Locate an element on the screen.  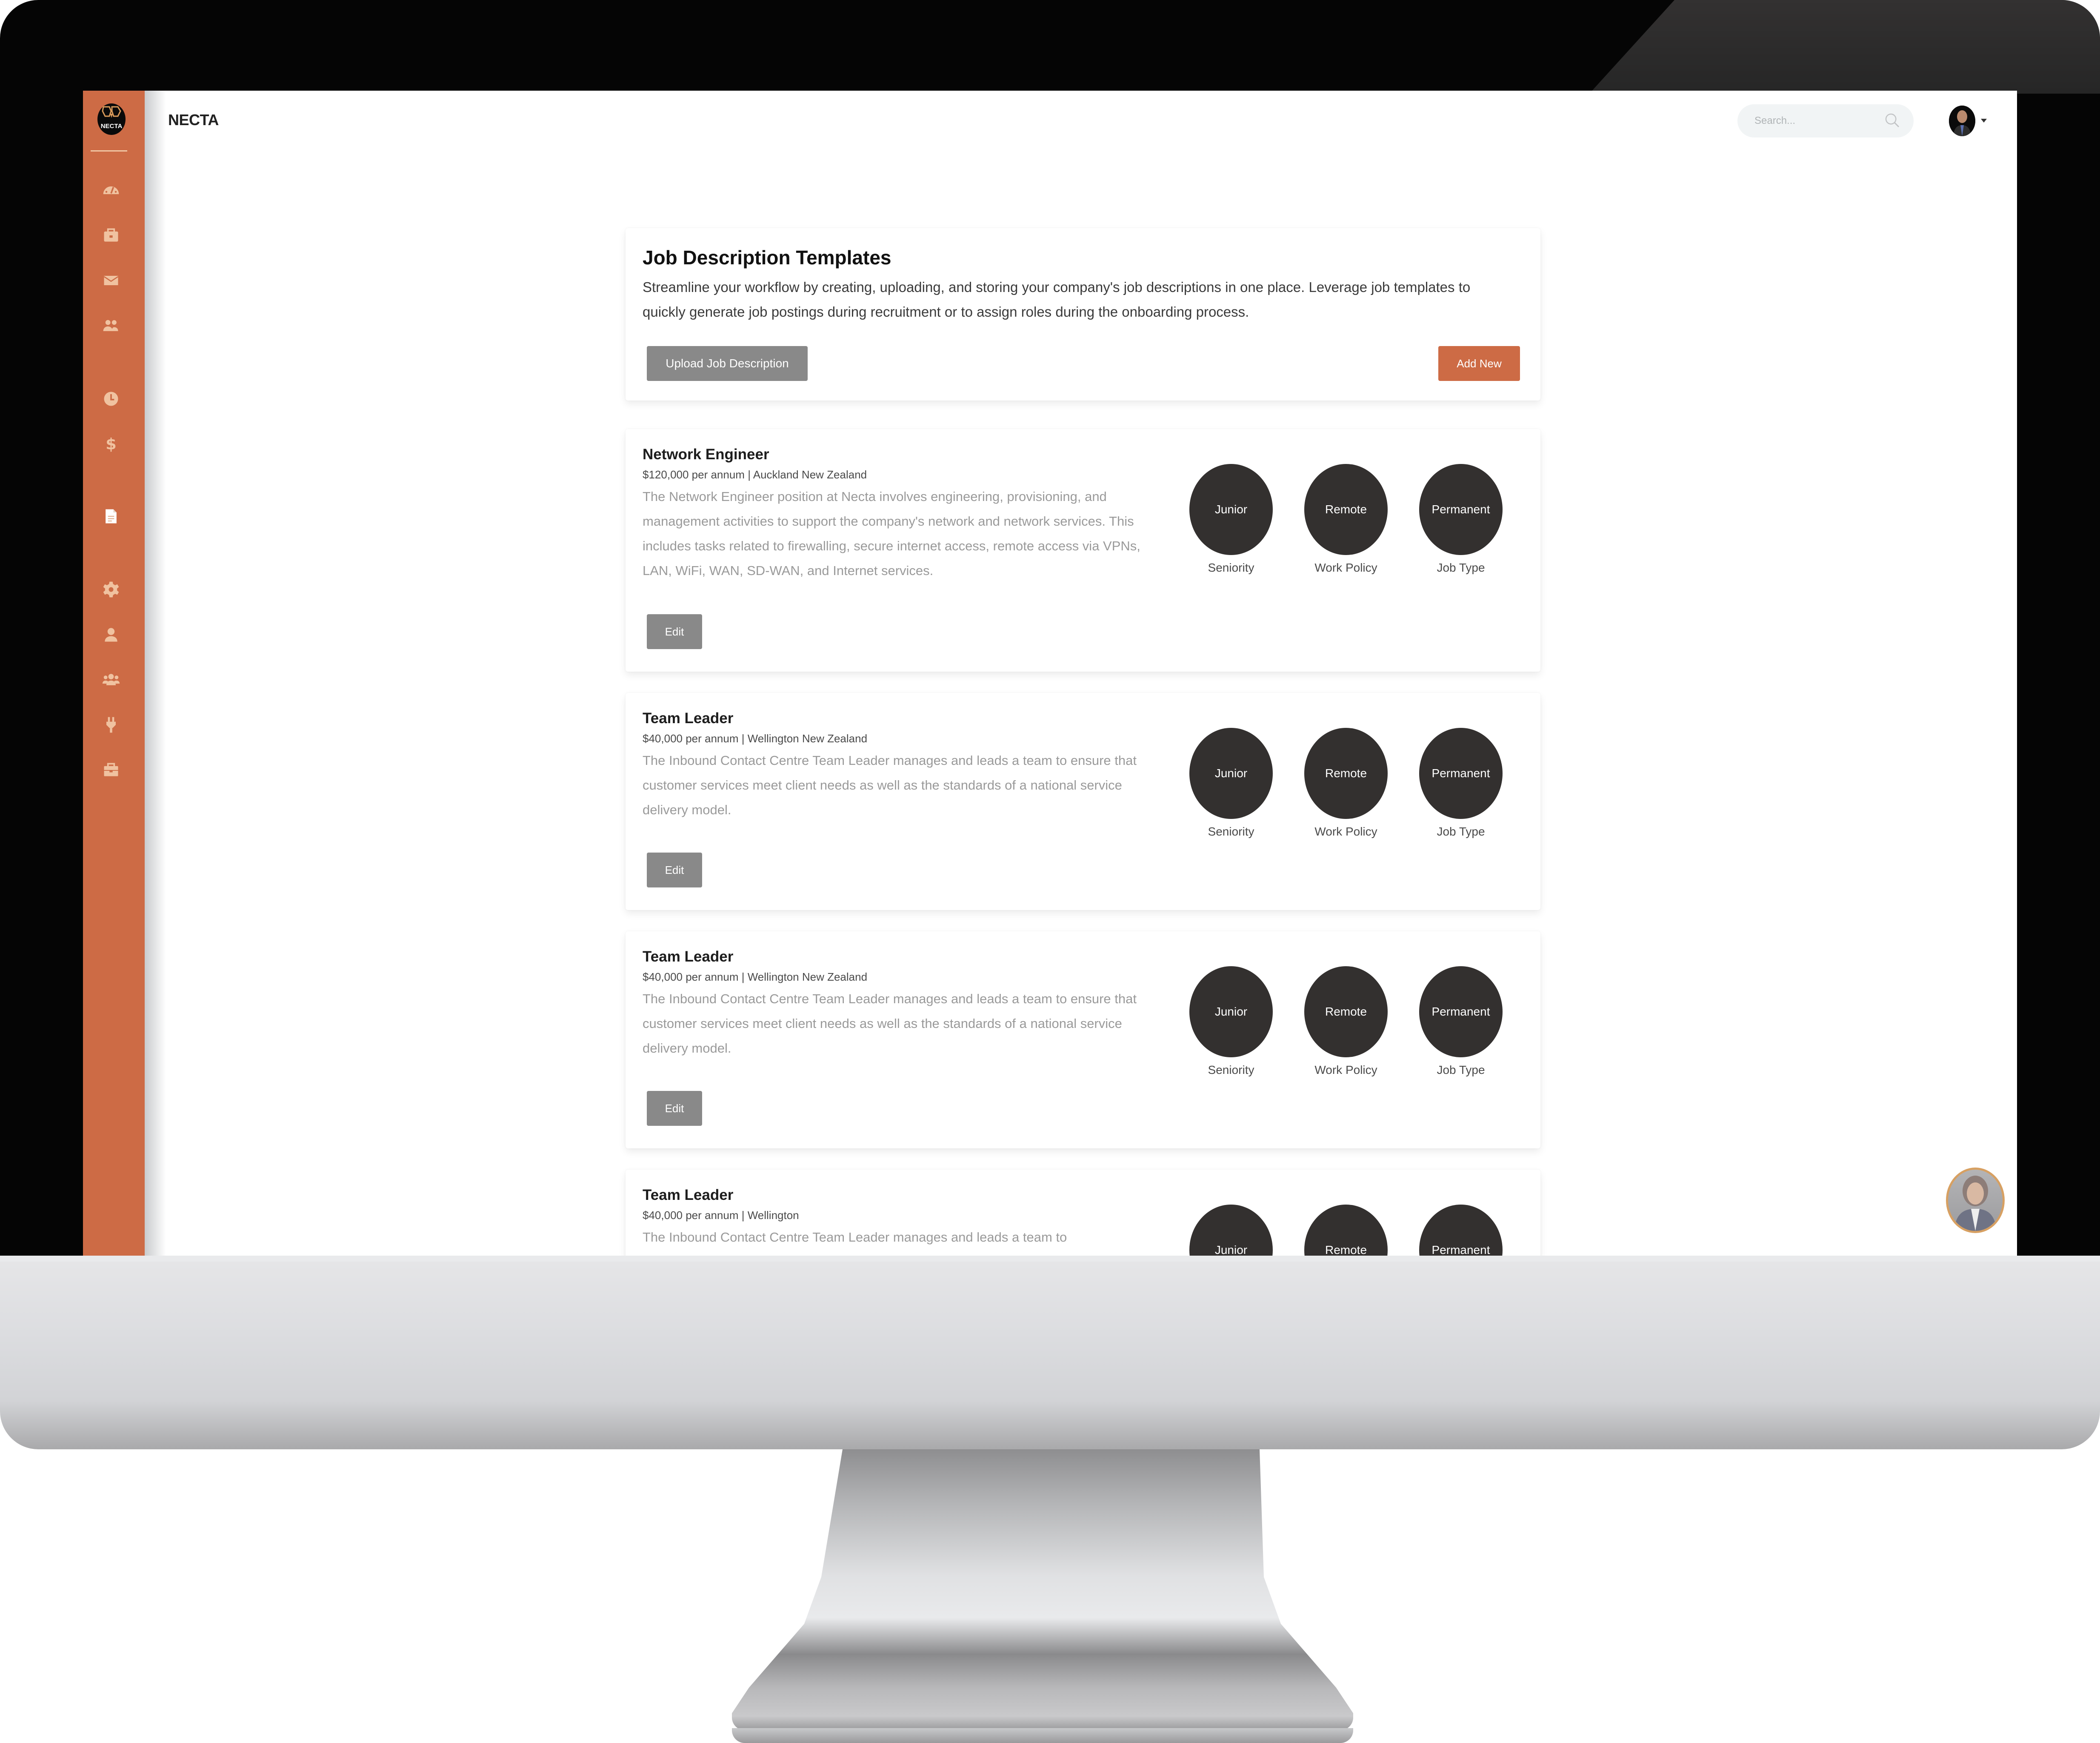
team-icon is located at coordinates (111, 679).